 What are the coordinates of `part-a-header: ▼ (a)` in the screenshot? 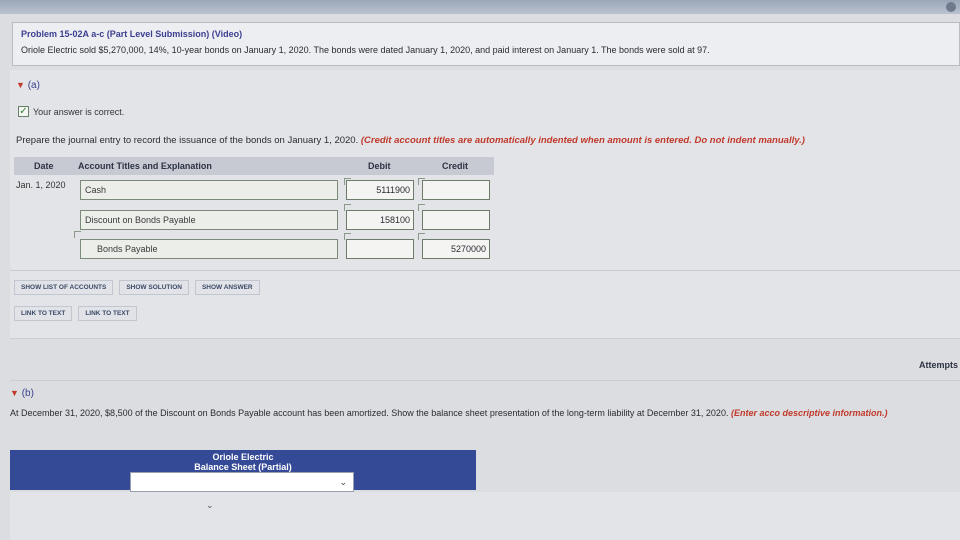 It's located at (28, 85).